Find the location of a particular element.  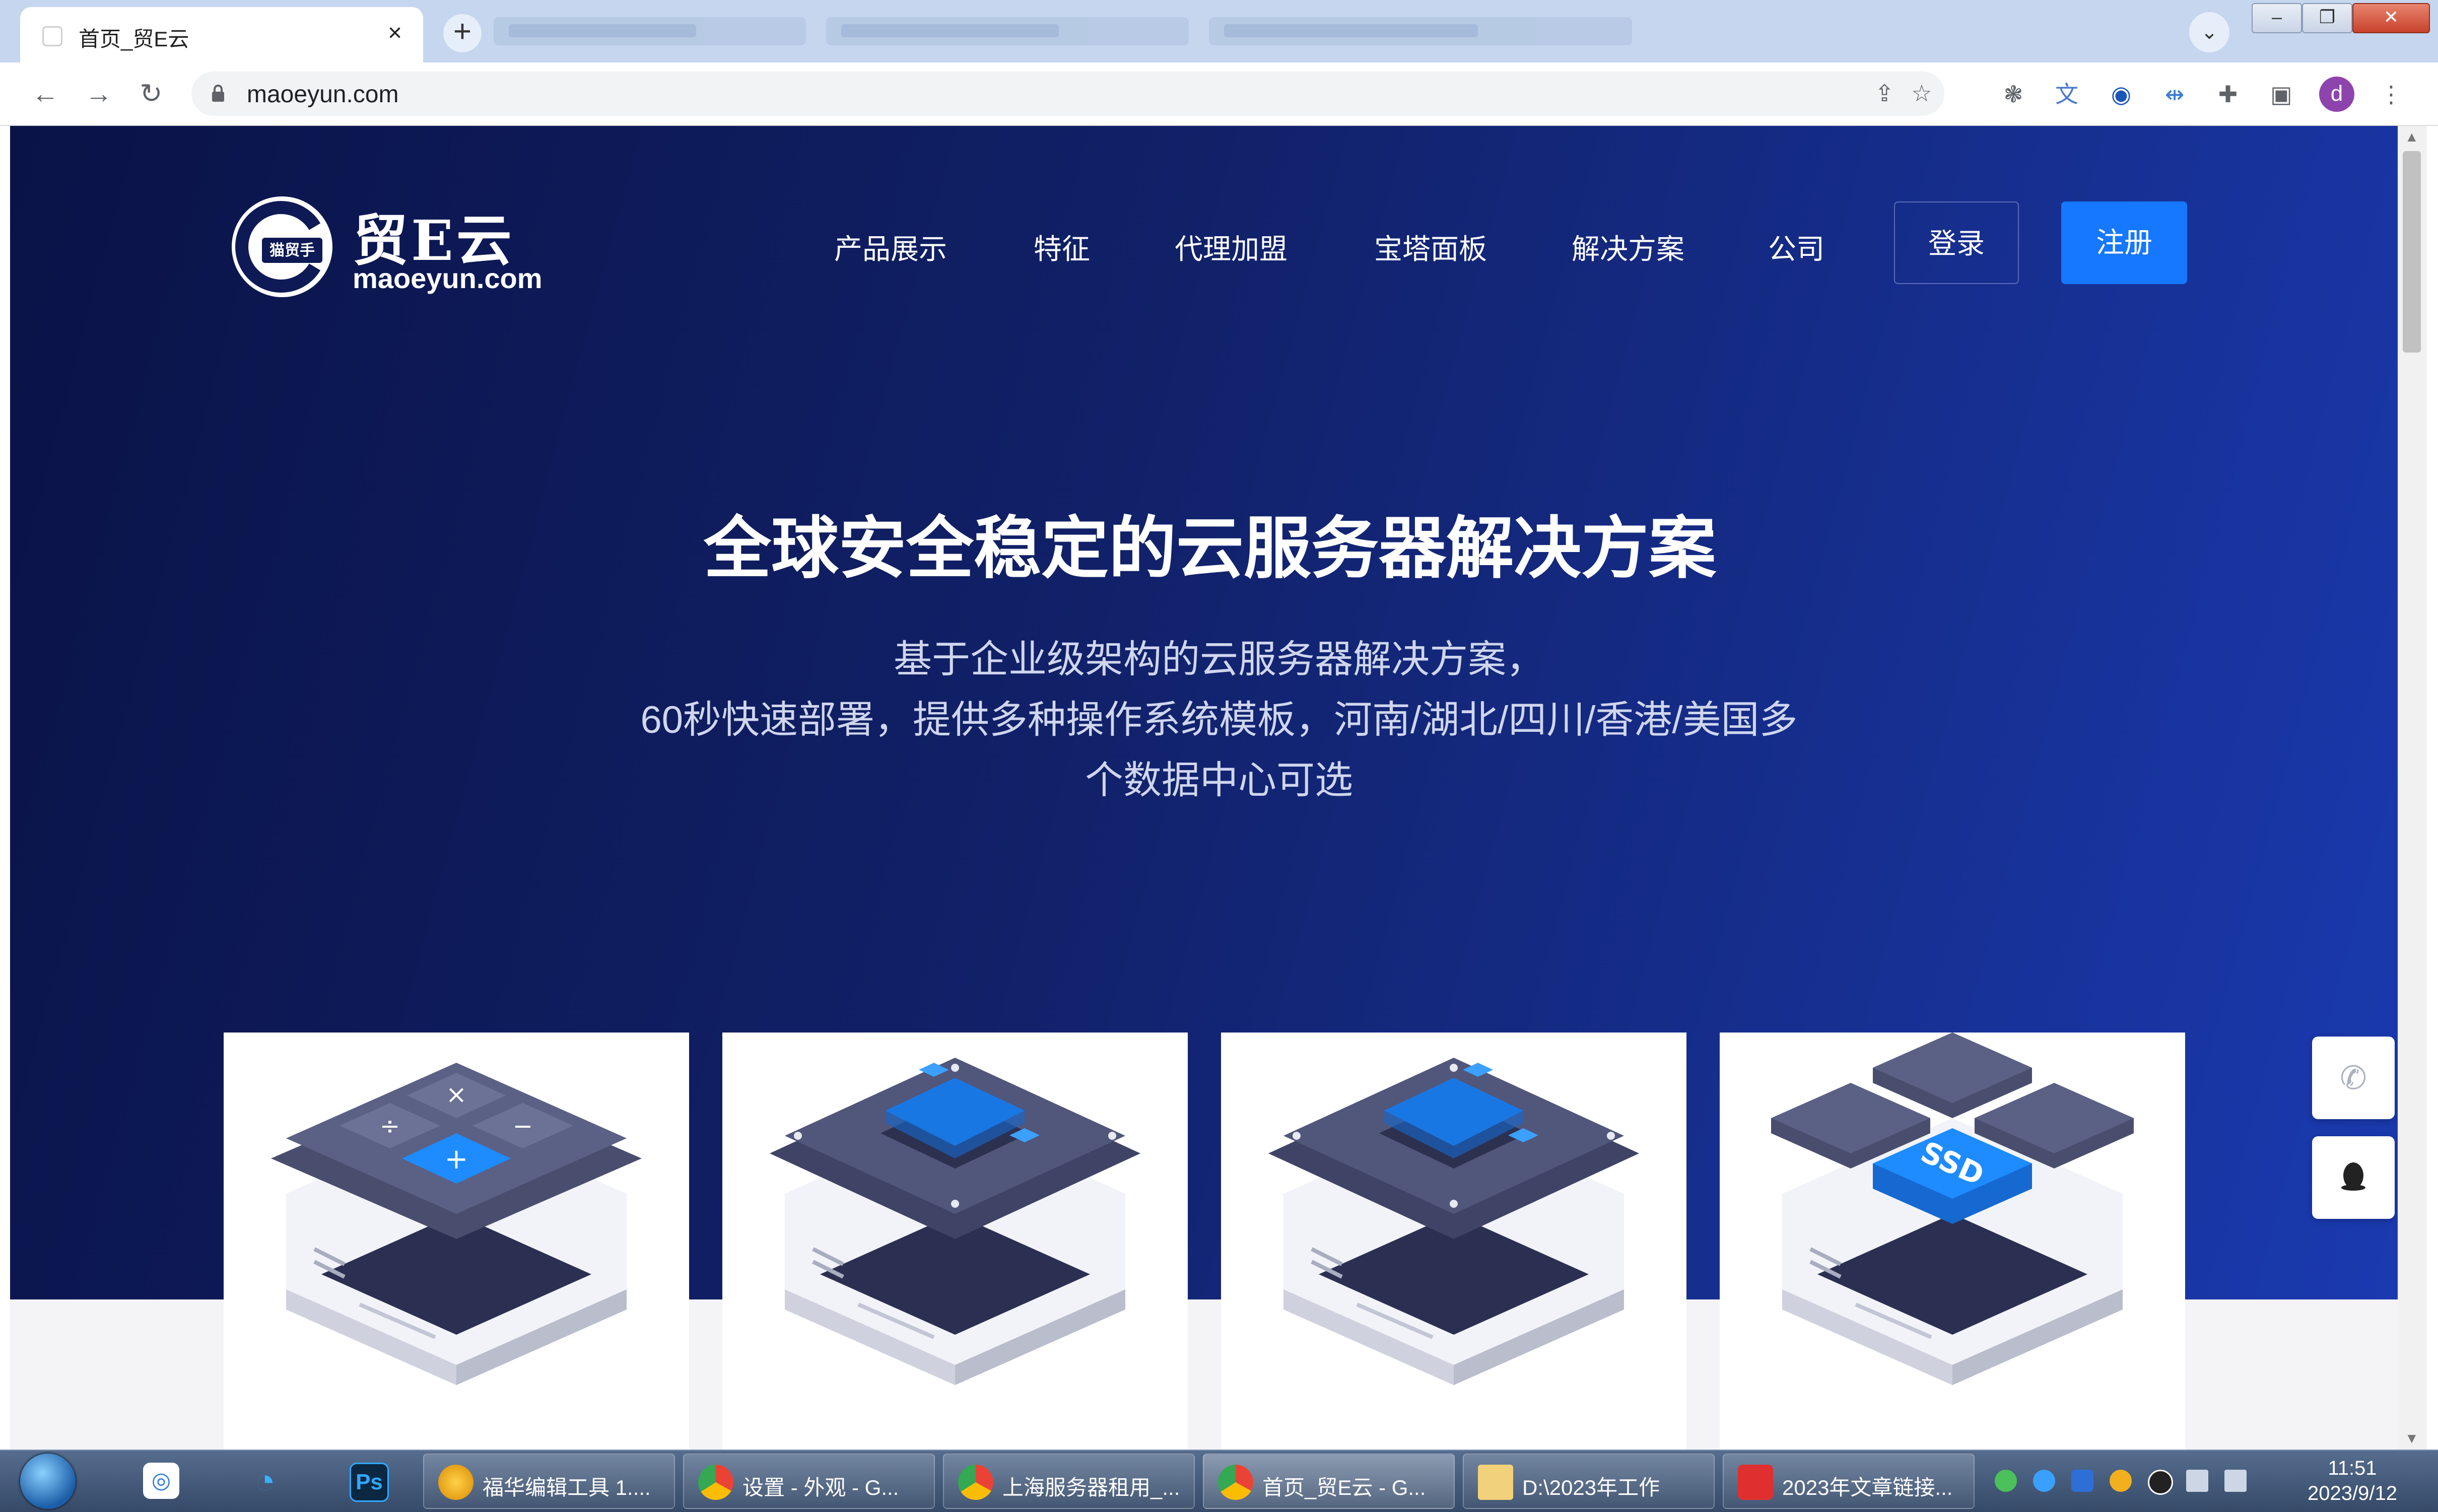

tab-title: 首页_贸E云 is located at coordinates (134, 39).